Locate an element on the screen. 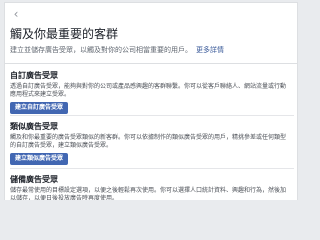  subtitle-row: 建立並儲存廣告受眾，以觸及對你的公司相當重要的用戶。 更多詳情 is located at coordinates (117, 50).